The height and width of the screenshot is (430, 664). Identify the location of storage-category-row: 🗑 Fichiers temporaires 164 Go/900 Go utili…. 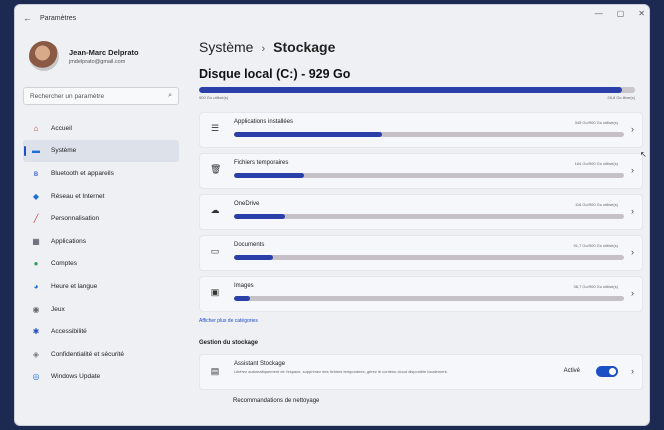
(421, 171).